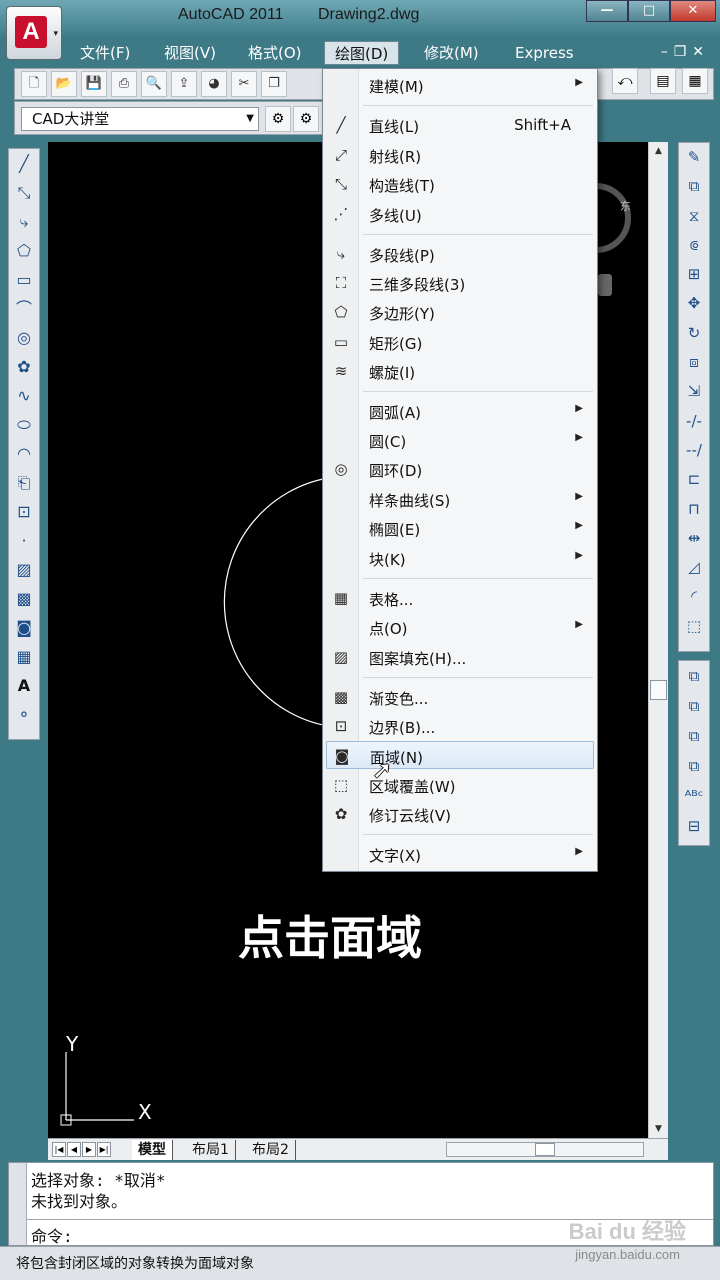 The height and width of the screenshot is (1280, 720). What do you see at coordinates (24, 192) in the screenshot?
I see `construction-line-icon: ⤡` at bounding box center [24, 192].